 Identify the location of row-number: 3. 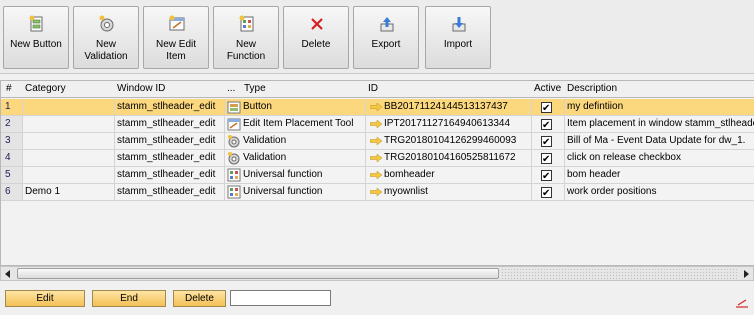
(12, 141).